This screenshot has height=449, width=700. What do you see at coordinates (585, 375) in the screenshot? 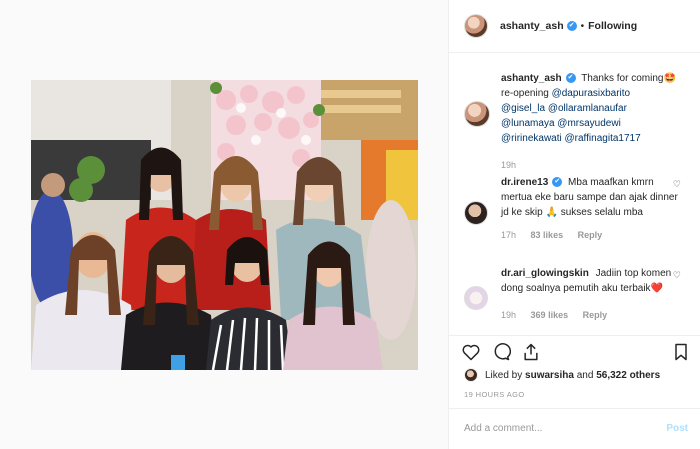
I see `likes-conj: and` at bounding box center [585, 375].